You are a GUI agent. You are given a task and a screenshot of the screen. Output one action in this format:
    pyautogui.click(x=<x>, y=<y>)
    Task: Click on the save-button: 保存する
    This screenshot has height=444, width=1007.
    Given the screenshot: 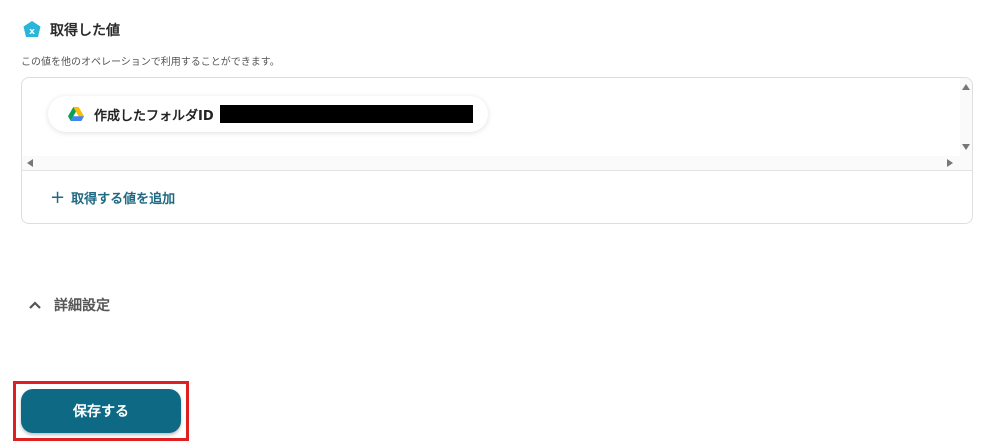 What is the action you would take?
    pyautogui.click(x=101, y=411)
    